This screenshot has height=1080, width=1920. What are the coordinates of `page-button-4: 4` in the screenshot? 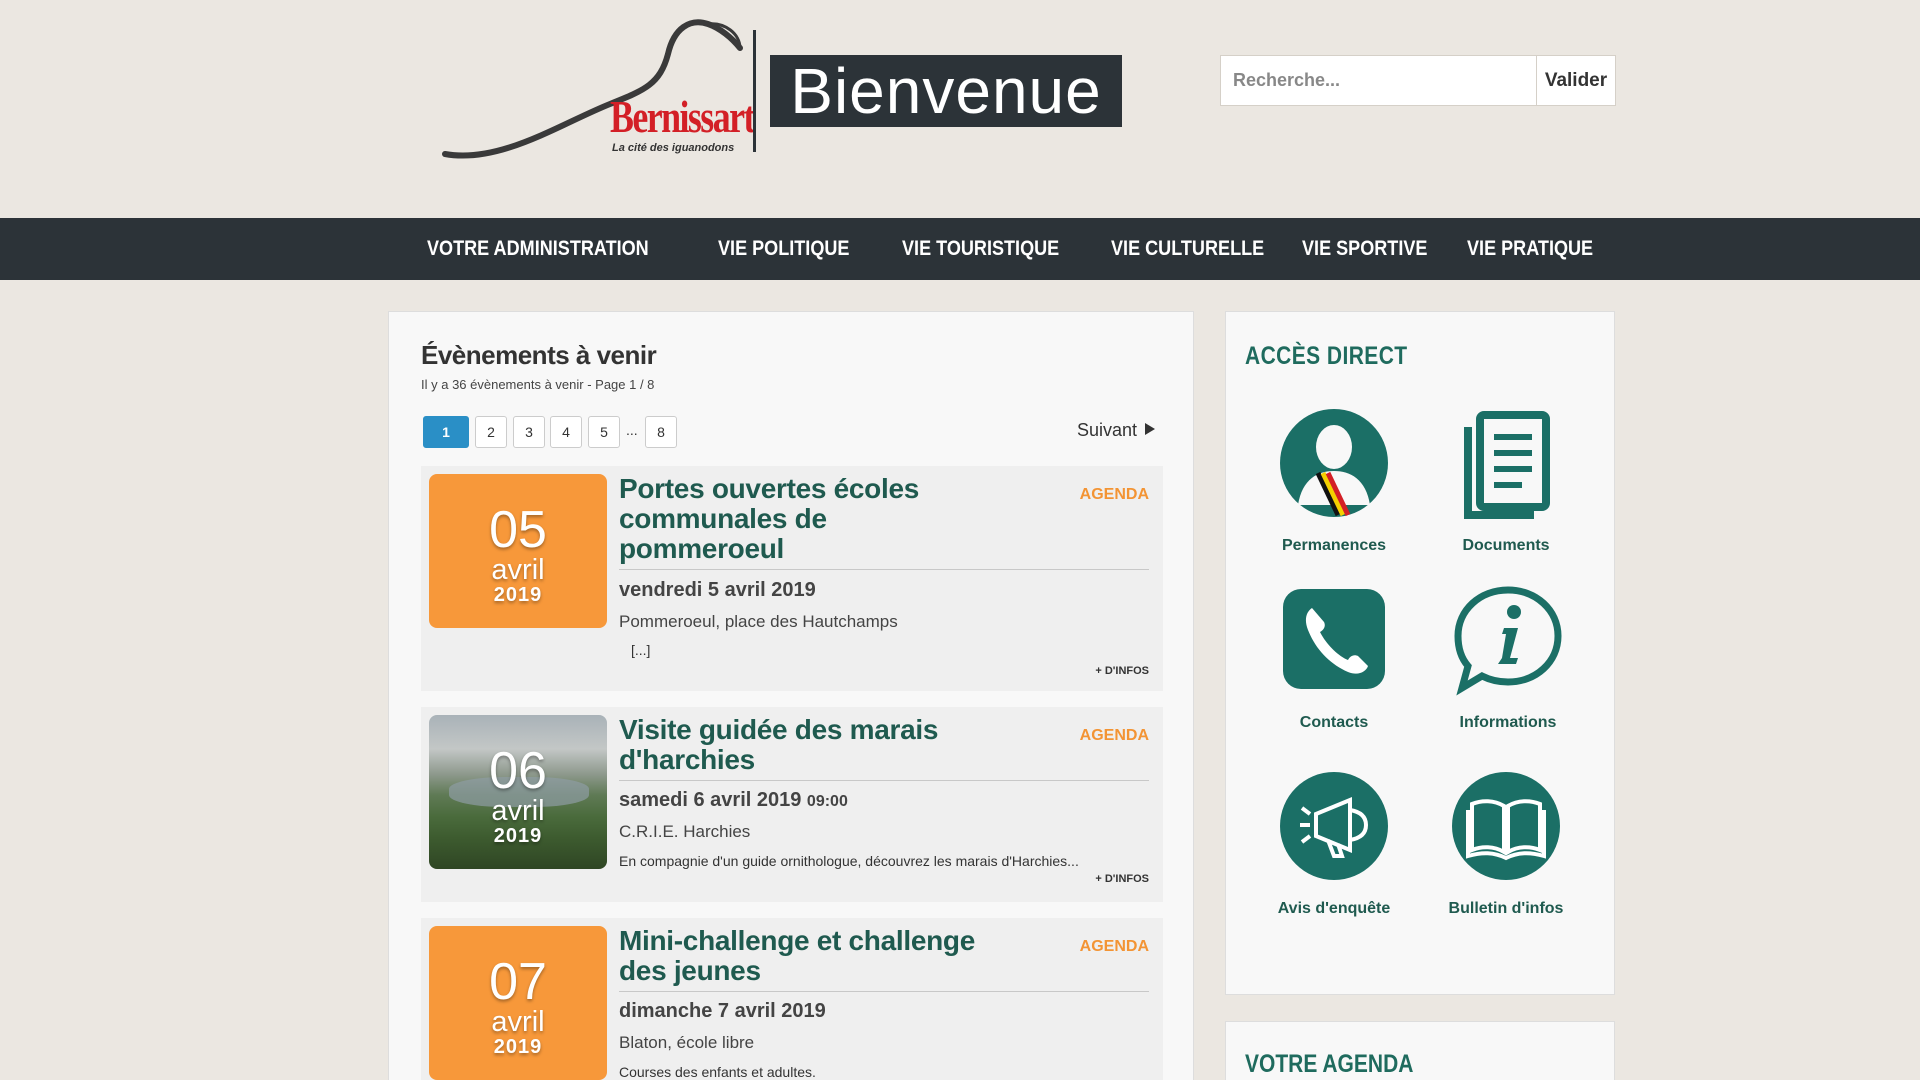 It's located at (566, 432).